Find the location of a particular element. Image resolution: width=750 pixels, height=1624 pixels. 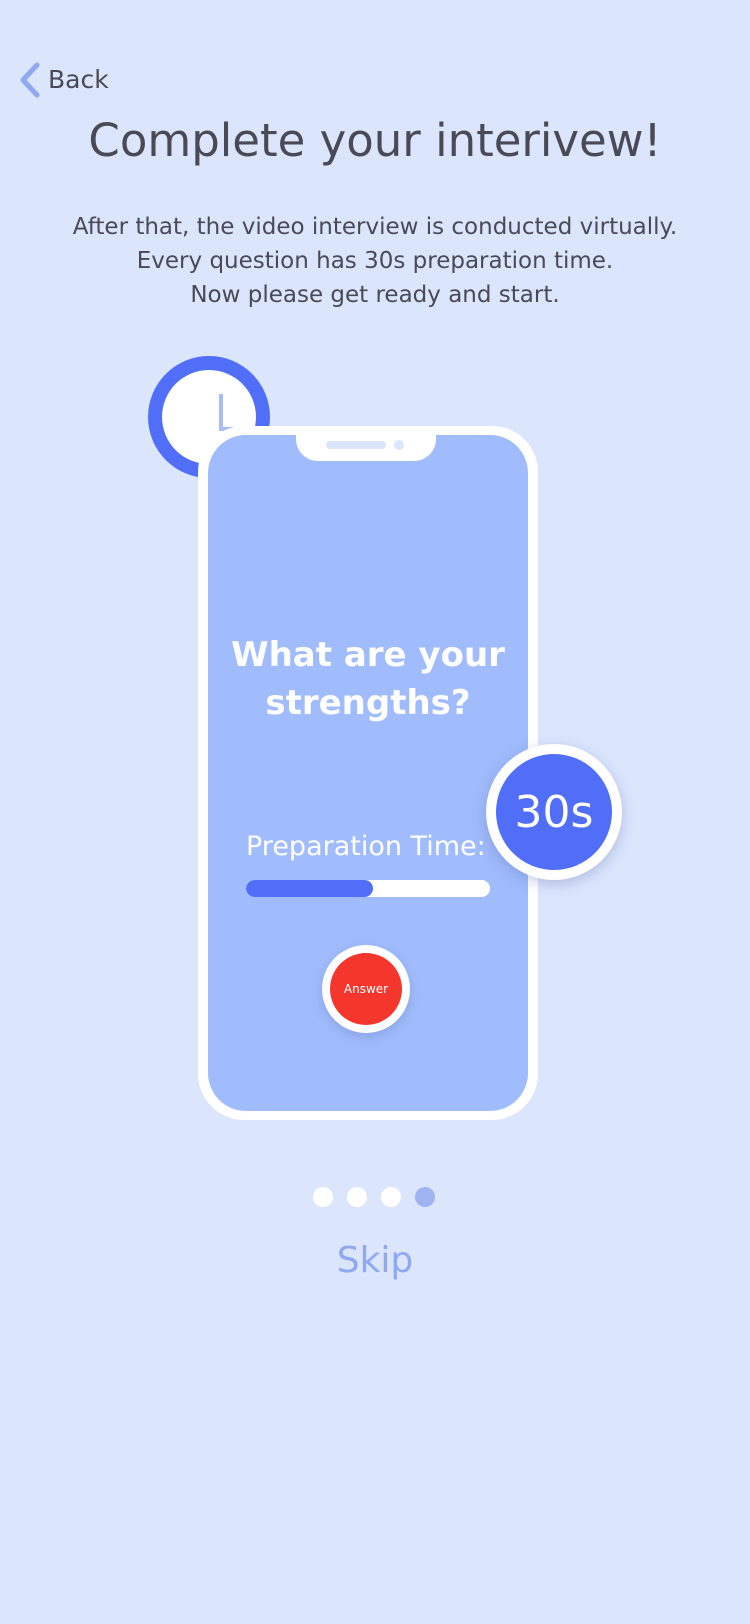

description-line: Now please get ready and start. is located at coordinates (375, 295).